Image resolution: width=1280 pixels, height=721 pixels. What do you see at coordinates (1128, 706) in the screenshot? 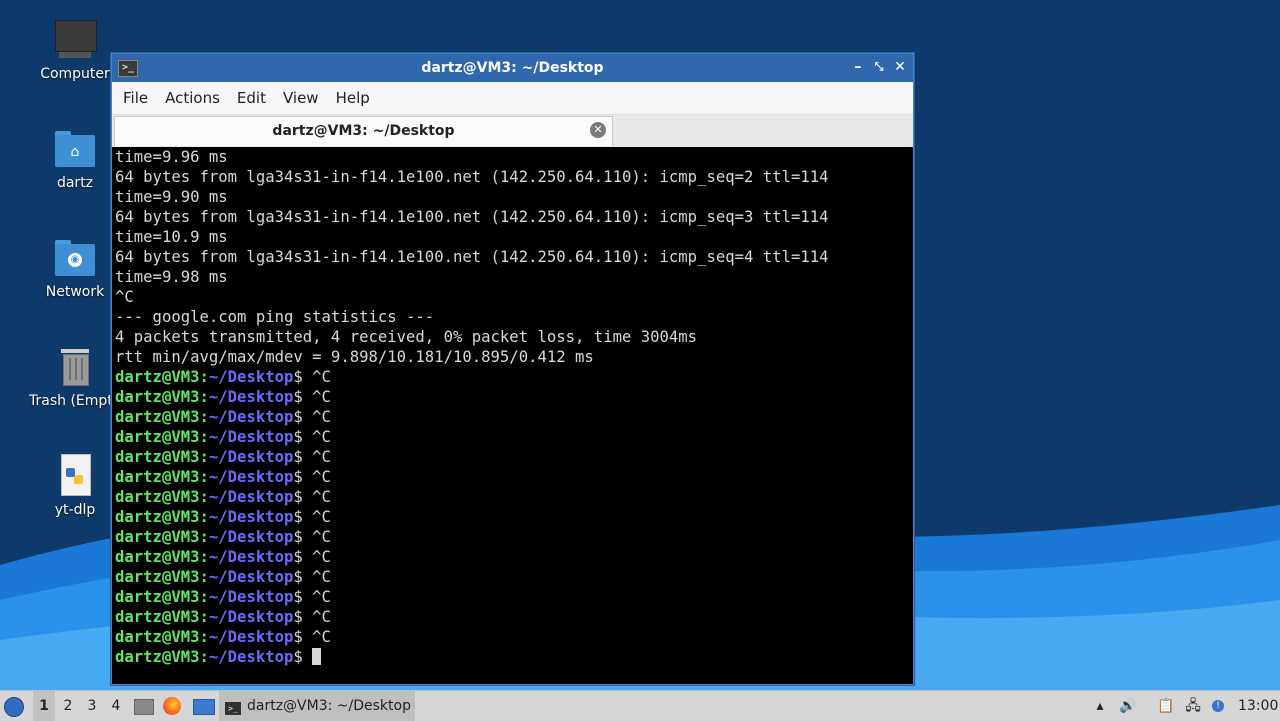
I see `volume-icon: 🔊` at bounding box center [1128, 706].